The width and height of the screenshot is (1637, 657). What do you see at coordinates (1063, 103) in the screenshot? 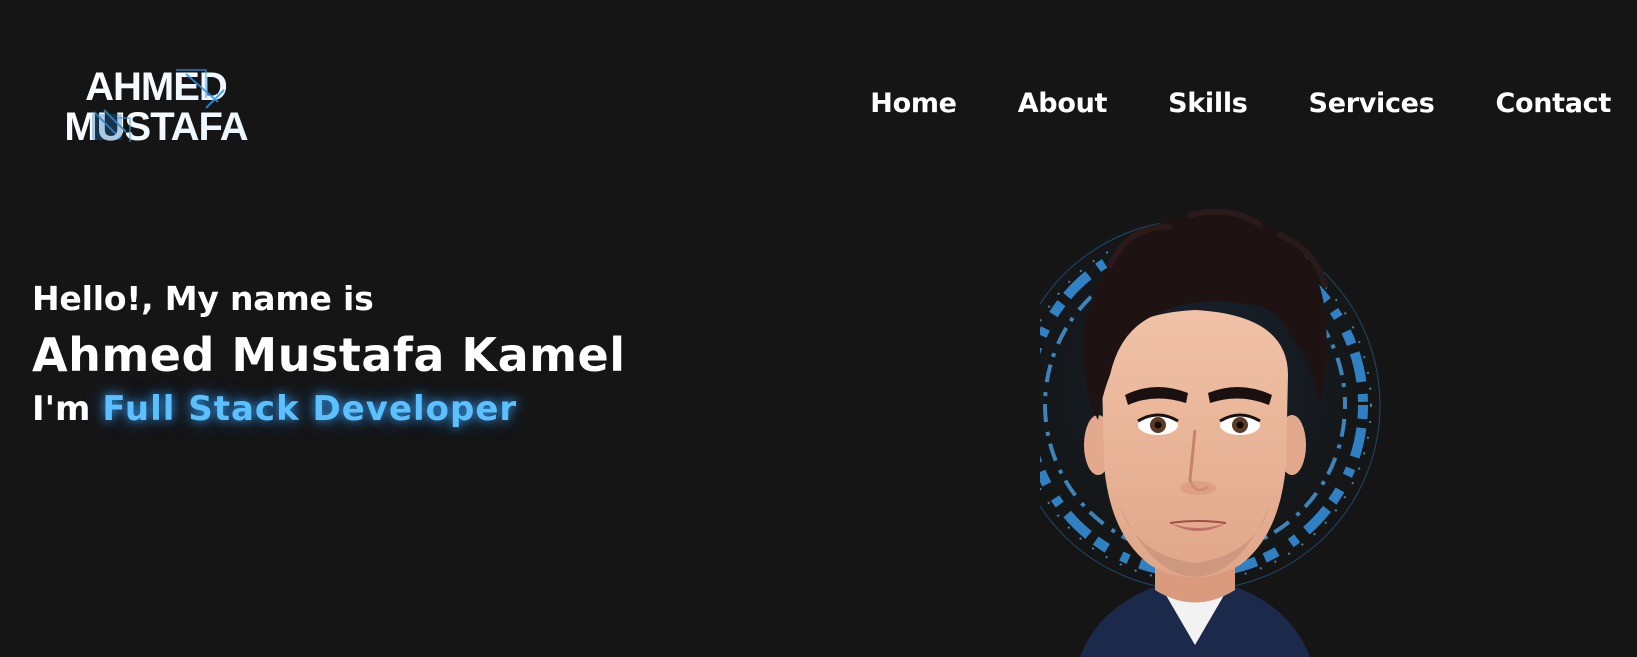
I see `nav-about: About` at bounding box center [1063, 103].